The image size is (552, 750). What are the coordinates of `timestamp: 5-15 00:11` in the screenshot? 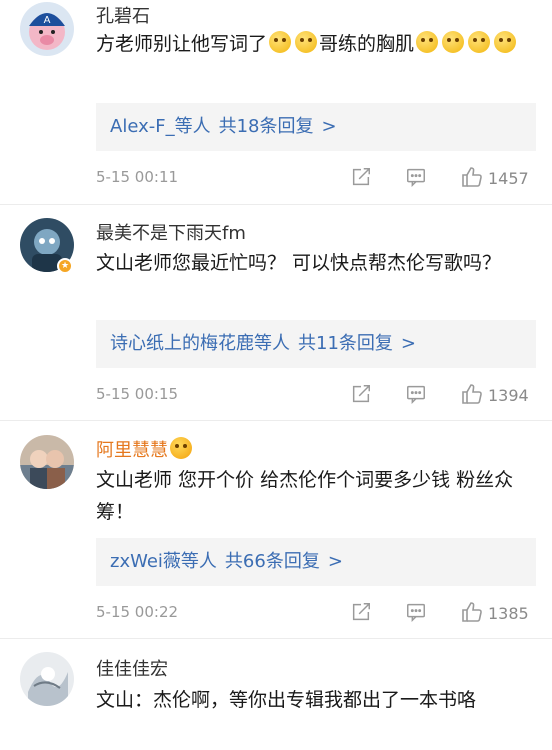 It's located at (137, 177).